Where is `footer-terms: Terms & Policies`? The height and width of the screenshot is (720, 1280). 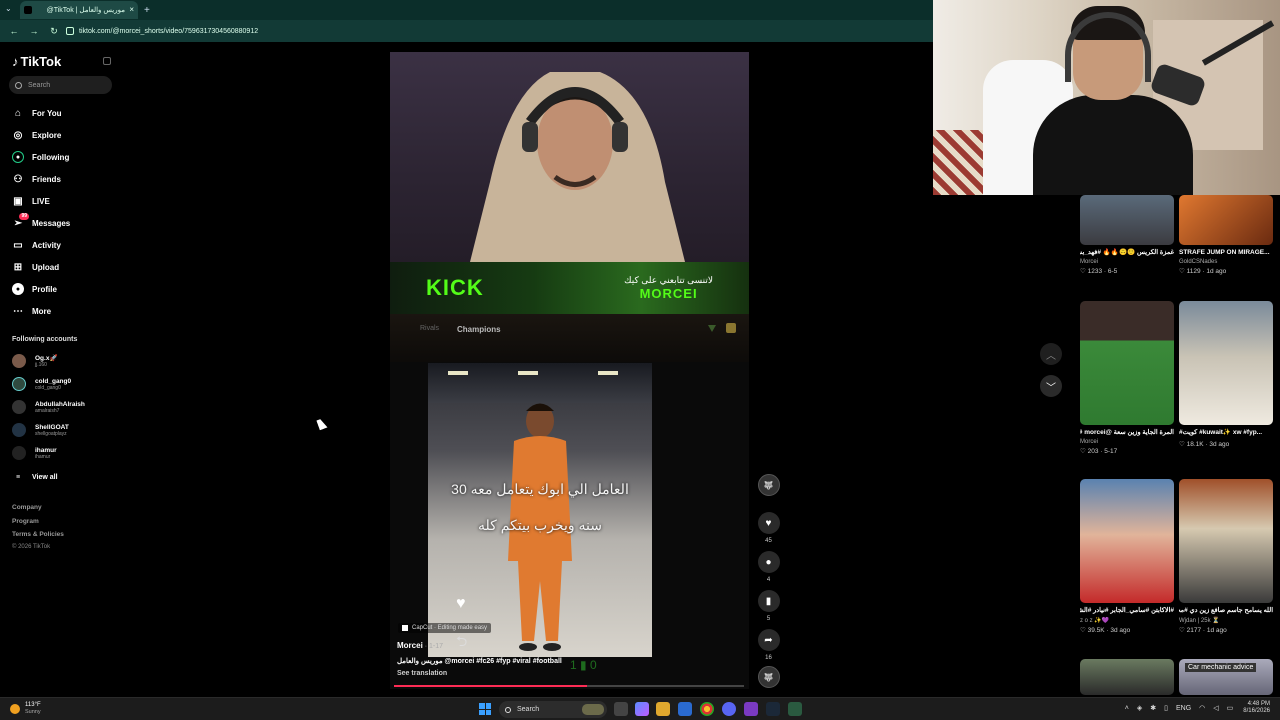 footer-terms: Terms & Policies is located at coordinates (38, 534).